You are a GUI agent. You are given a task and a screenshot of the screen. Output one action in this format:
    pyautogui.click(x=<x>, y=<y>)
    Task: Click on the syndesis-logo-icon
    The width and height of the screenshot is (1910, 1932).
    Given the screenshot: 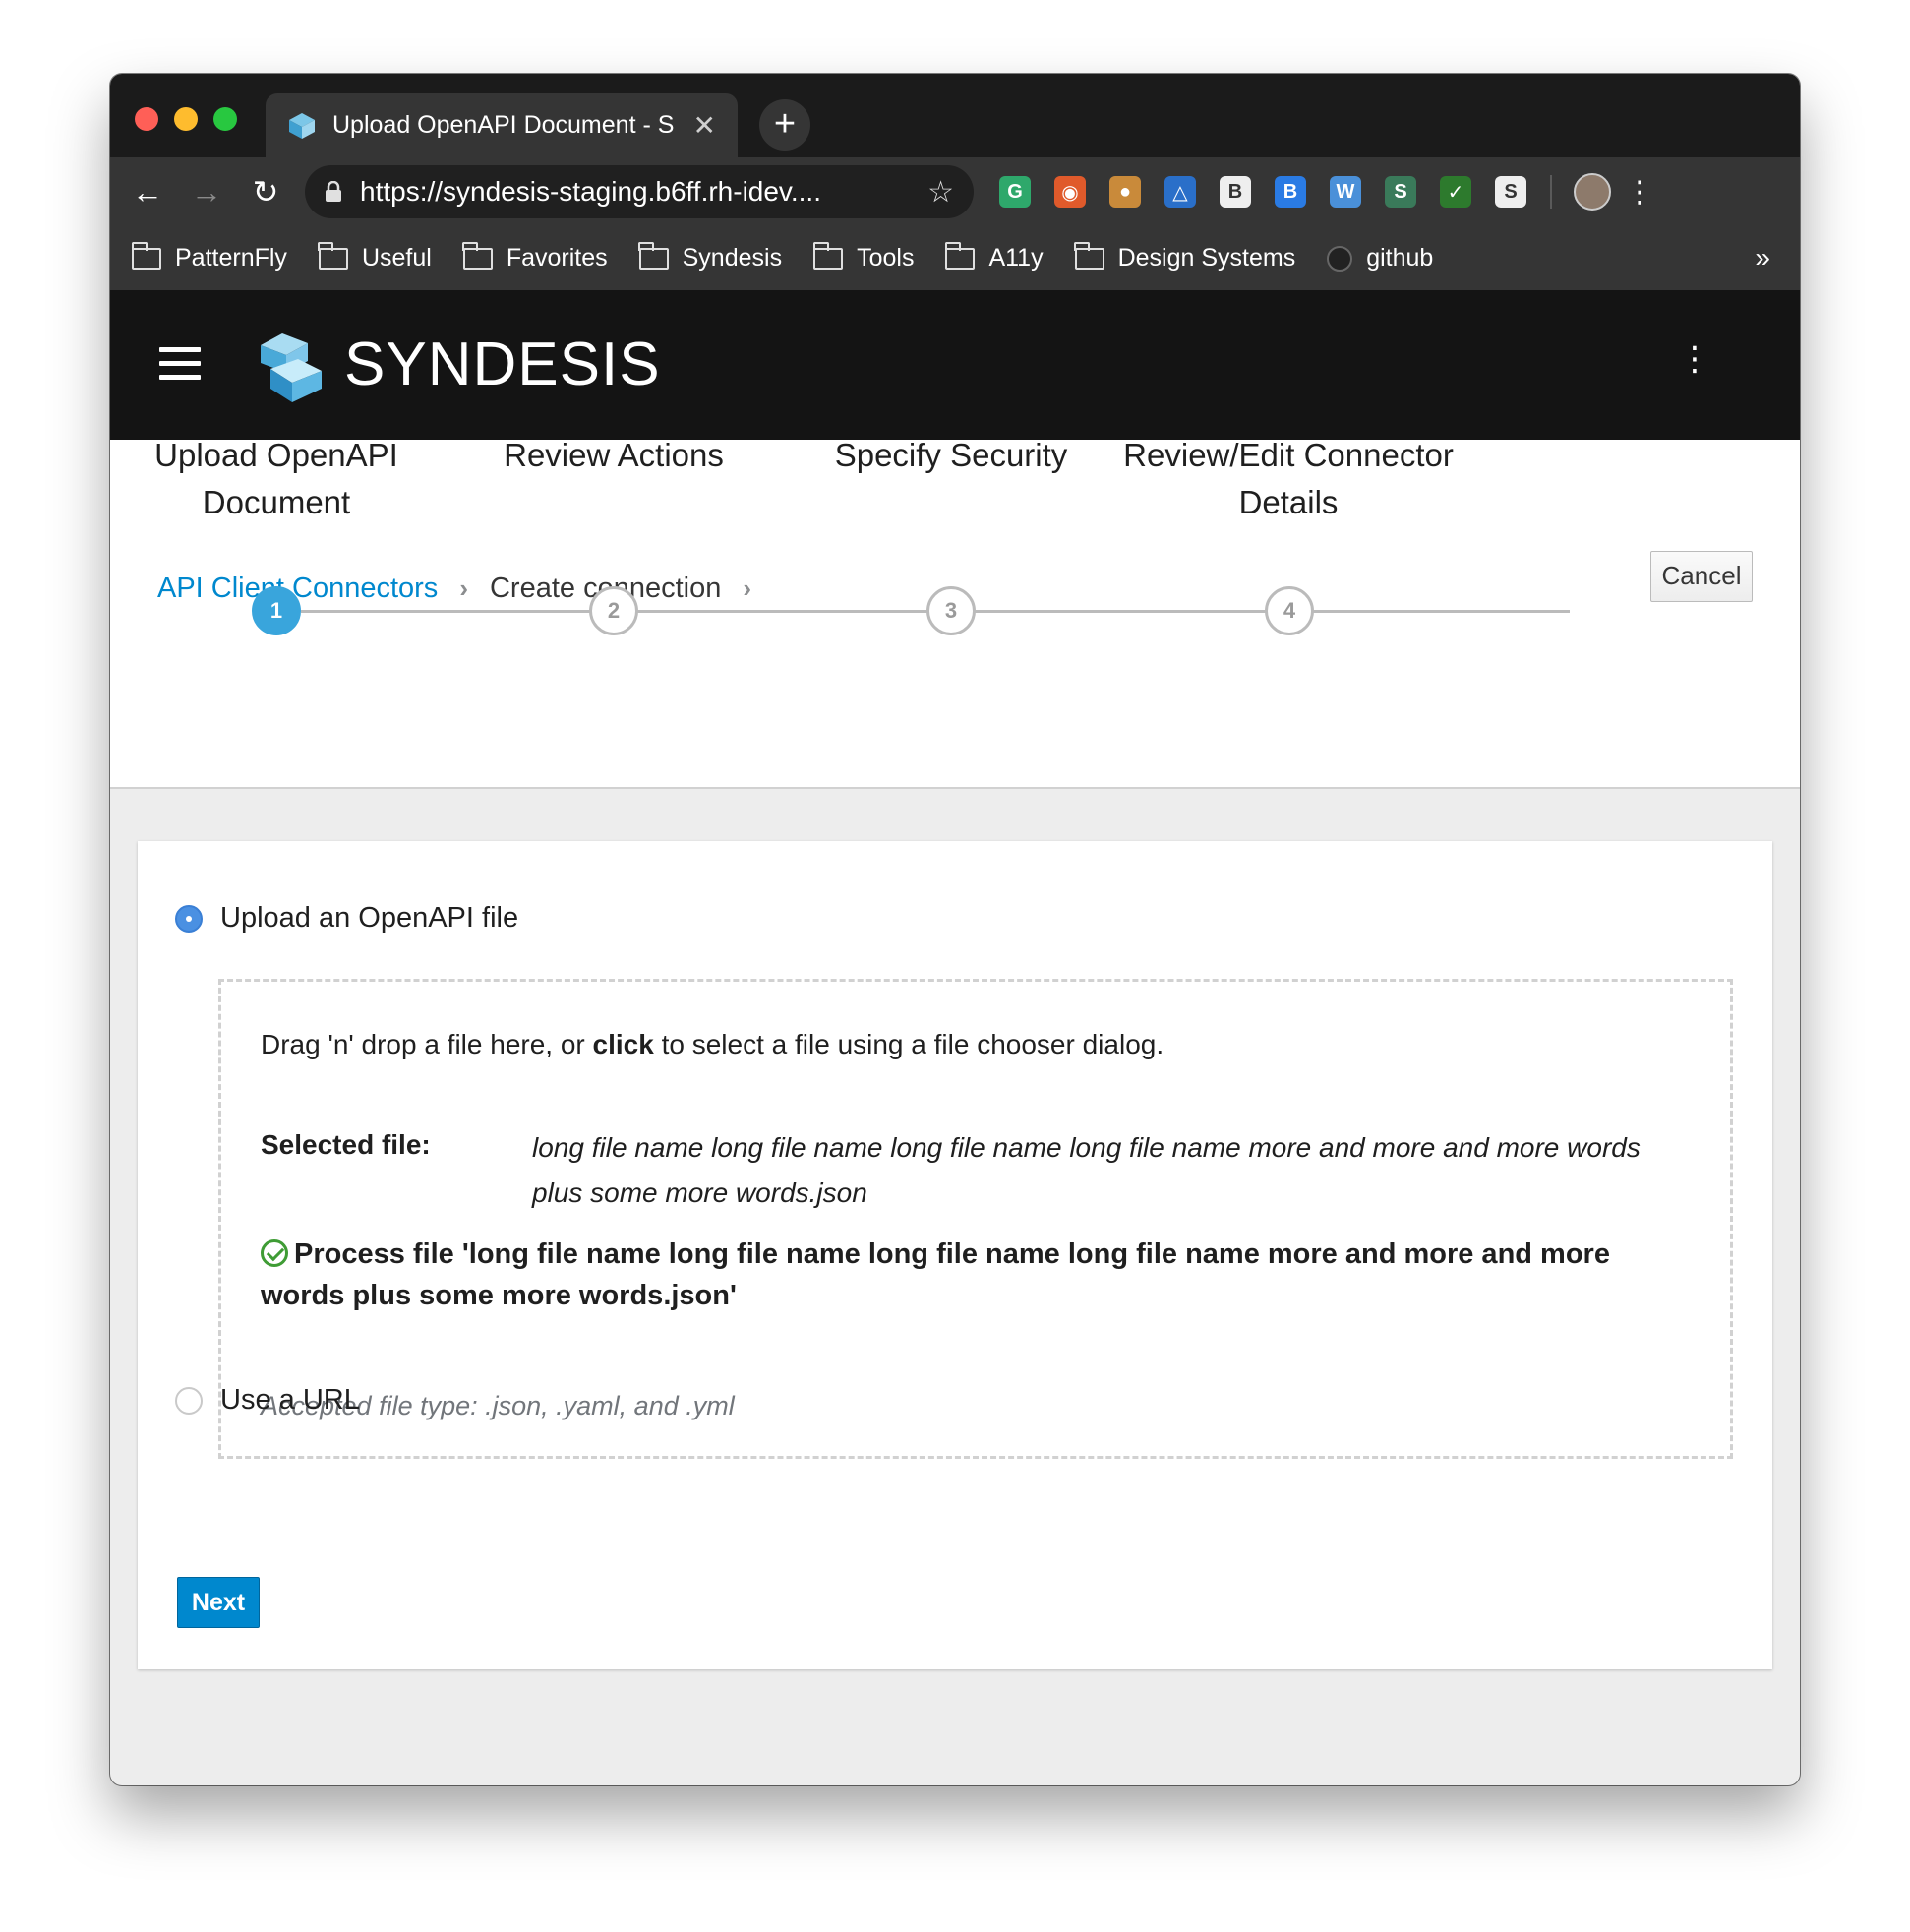 What is the action you would take?
    pyautogui.click(x=291, y=368)
    